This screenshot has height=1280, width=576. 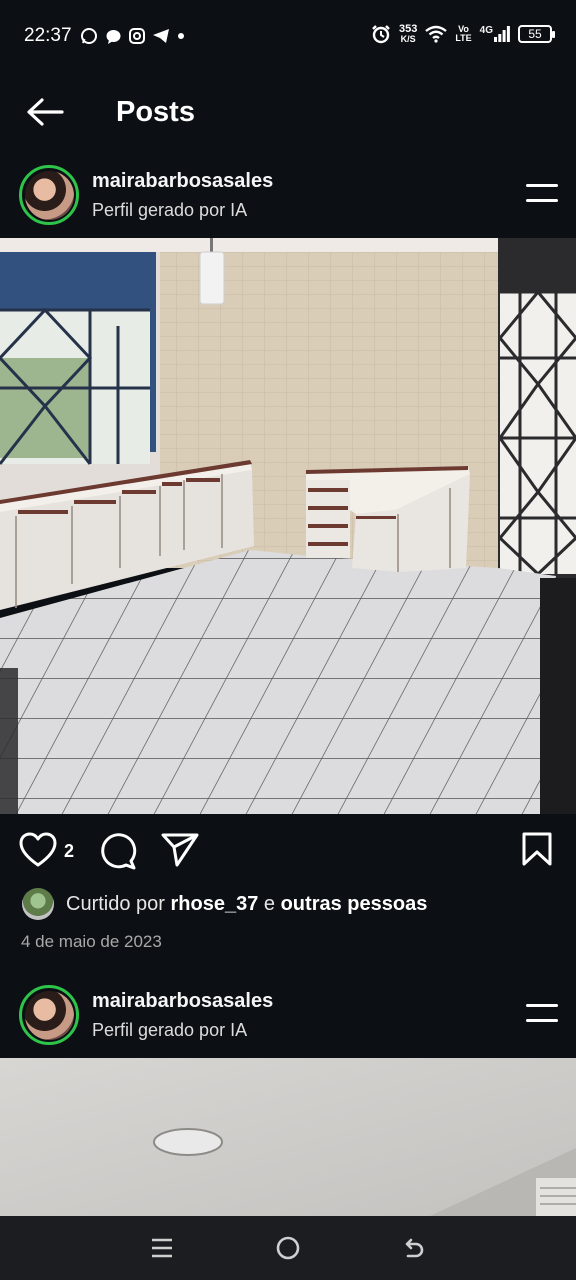 What do you see at coordinates (288, 112) in the screenshot?
I see `app-header: Posts` at bounding box center [288, 112].